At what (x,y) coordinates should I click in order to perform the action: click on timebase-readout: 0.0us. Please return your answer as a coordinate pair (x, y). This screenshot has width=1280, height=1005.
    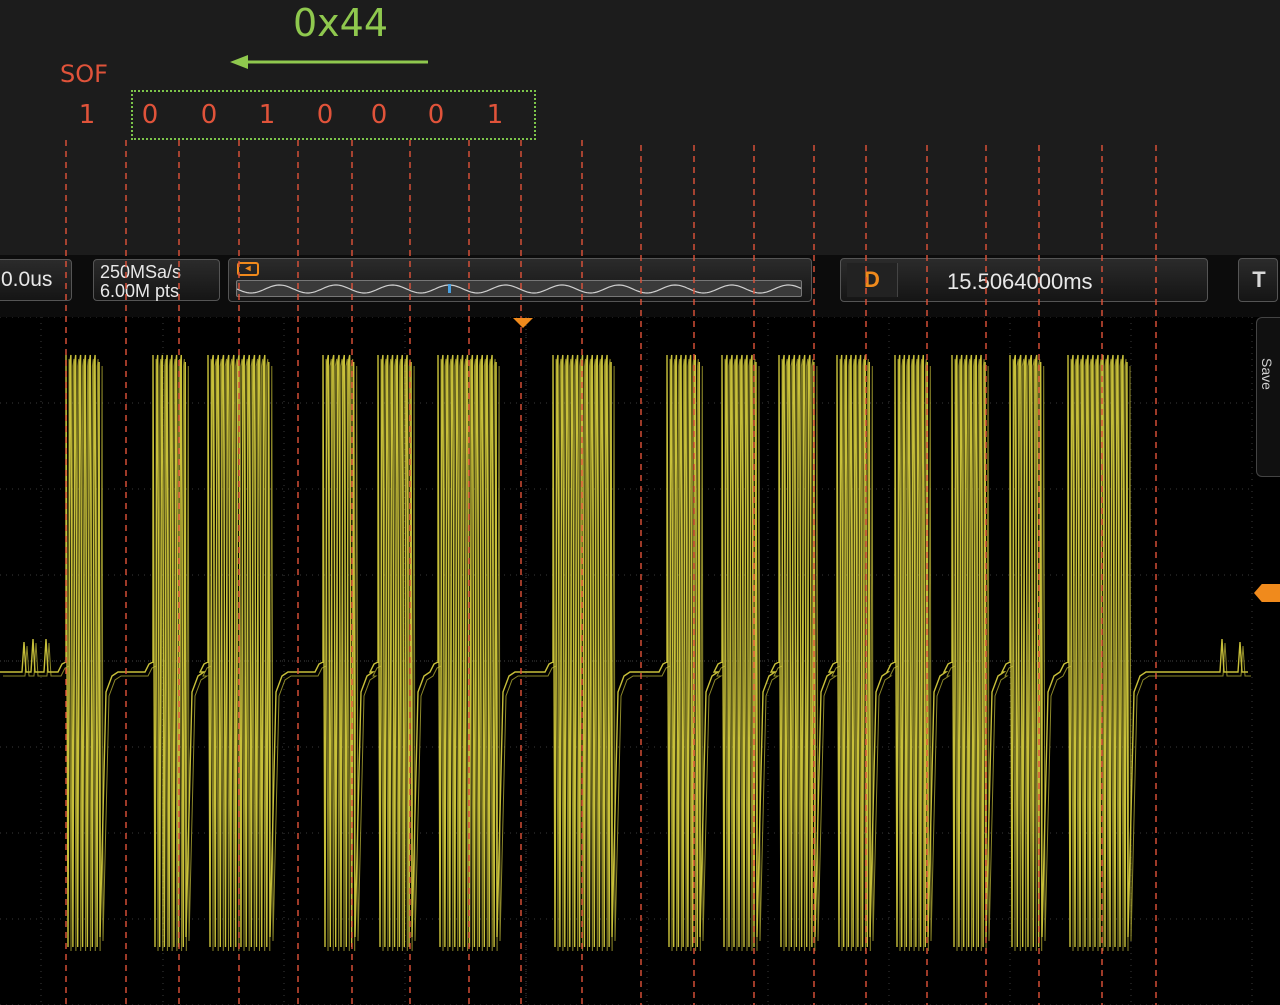
    Looking at the image, I should click on (36, 280).